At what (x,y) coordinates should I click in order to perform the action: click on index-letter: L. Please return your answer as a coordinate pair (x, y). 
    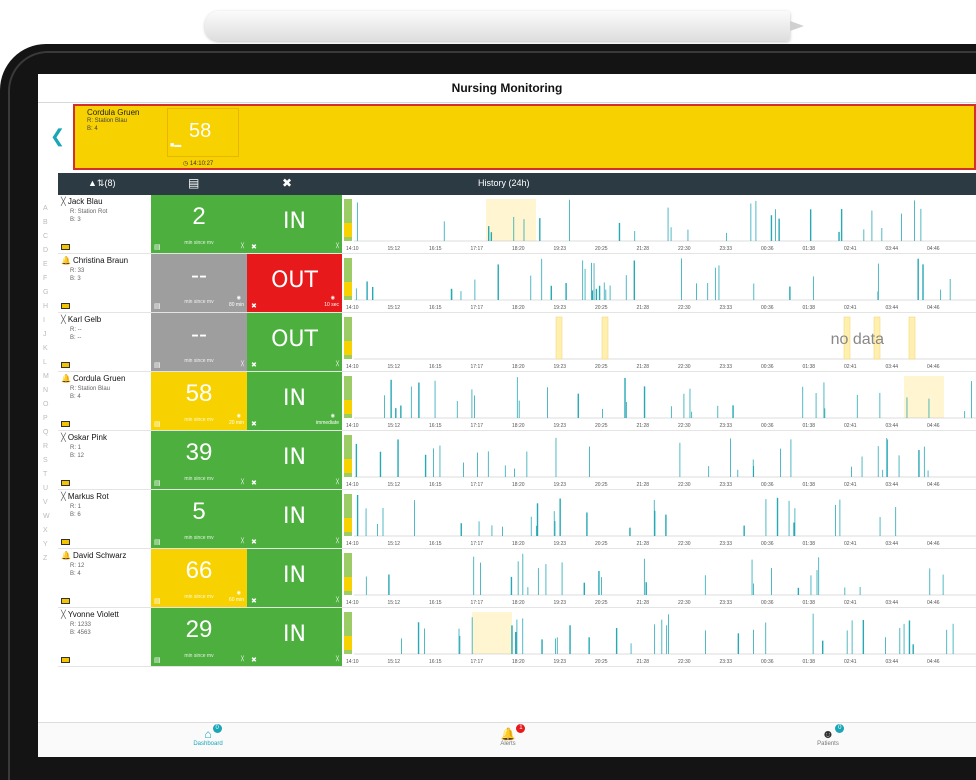
    Looking at the image, I should click on (48, 363).